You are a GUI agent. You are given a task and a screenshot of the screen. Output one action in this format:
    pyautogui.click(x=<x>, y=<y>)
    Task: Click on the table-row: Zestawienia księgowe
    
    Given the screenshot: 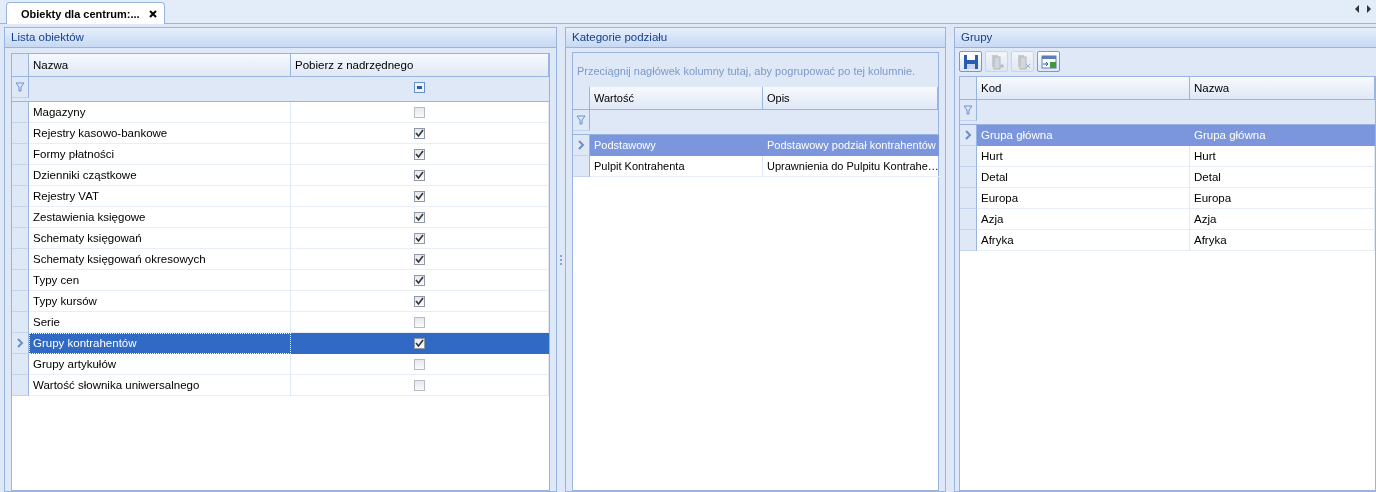 What is the action you would take?
    pyautogui.click(x=280, y=217)
    